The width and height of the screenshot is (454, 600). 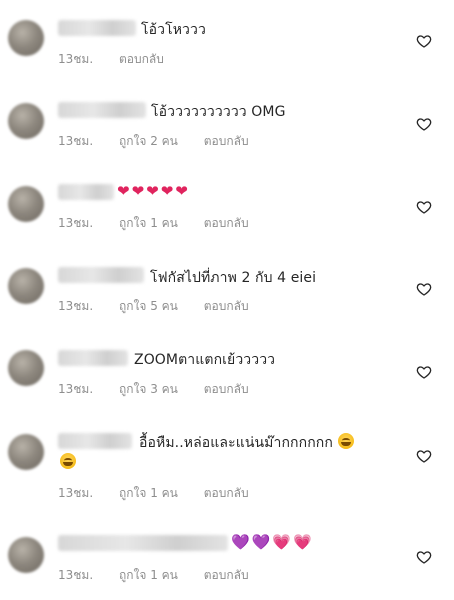 I want to click on comment-meta: 13ชม. ตอบกลับ, so click(x=122, y=59).